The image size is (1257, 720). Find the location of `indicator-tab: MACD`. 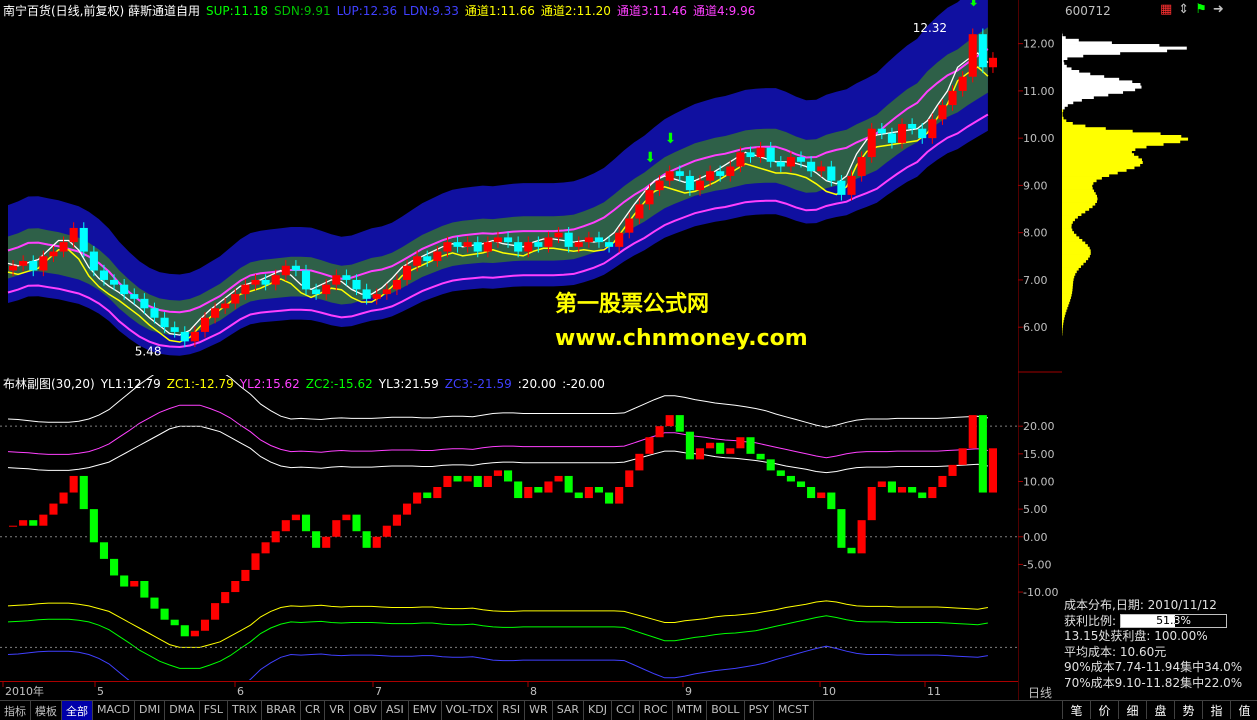

indicator-tab: MACD is located at coordinates (114, 710).